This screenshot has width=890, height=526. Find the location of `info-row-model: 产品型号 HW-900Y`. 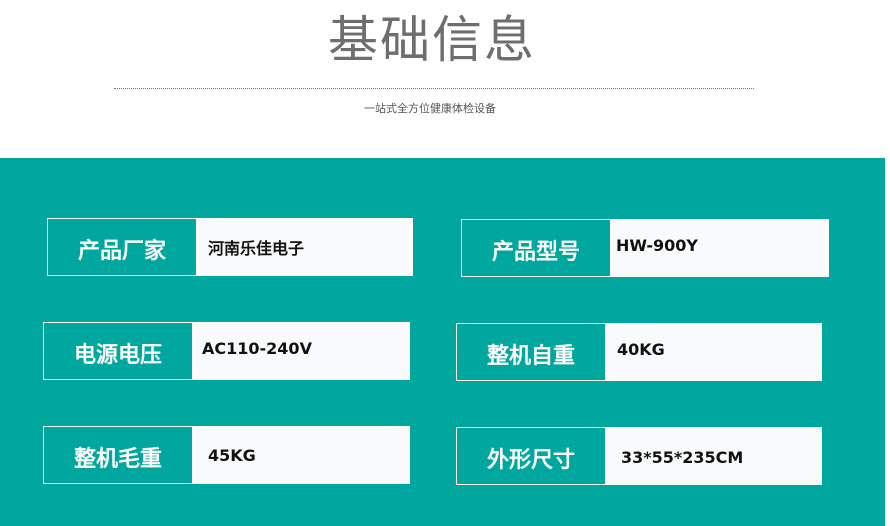

info-row-model: 产品型号 HW-900Y is located at coordinates (645, 248).